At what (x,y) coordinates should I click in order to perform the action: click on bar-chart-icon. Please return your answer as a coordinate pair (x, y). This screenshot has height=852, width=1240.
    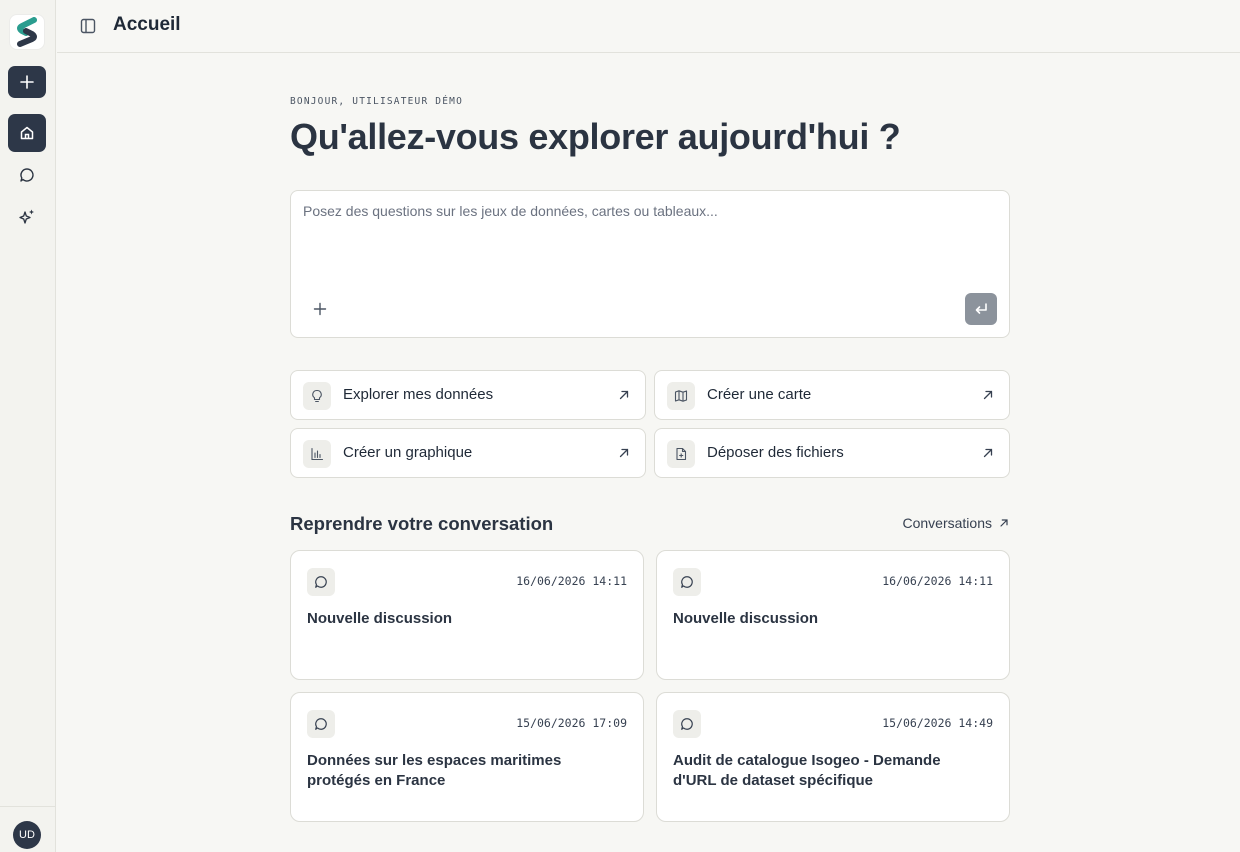
    Looking at the image, I should click on (317, 454).